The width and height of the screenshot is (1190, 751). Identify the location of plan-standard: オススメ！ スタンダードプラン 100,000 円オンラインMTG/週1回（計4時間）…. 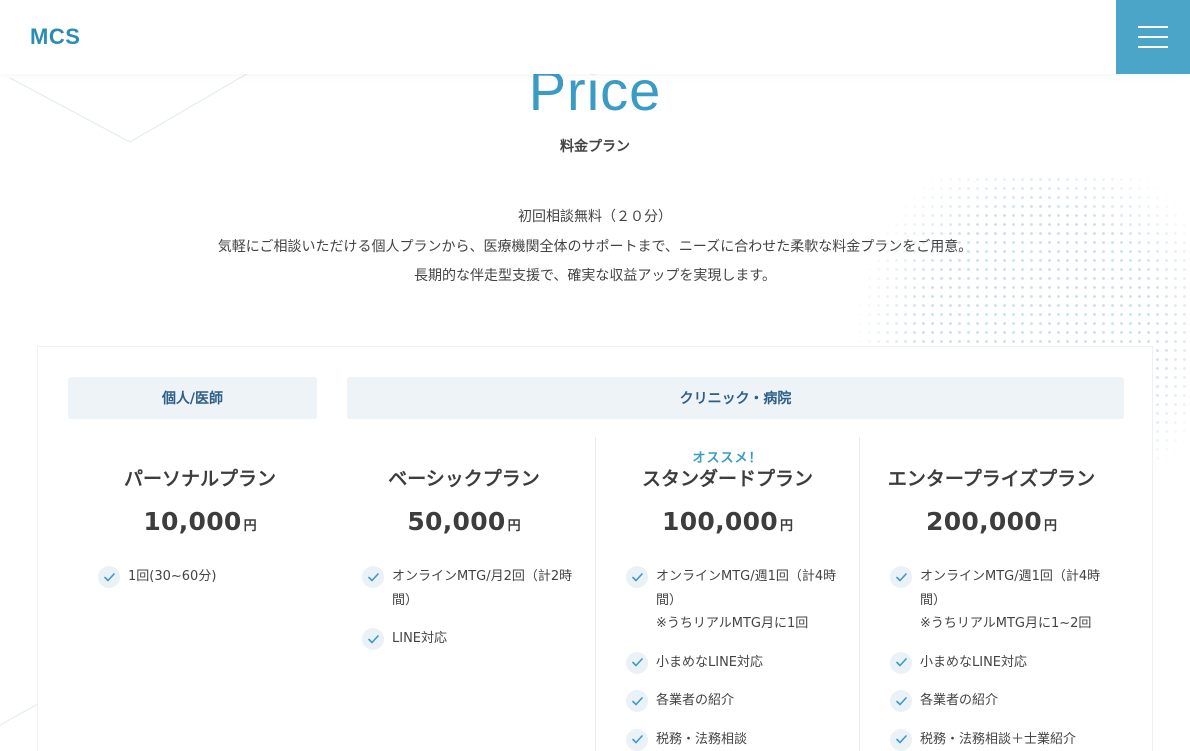
(727, 594).